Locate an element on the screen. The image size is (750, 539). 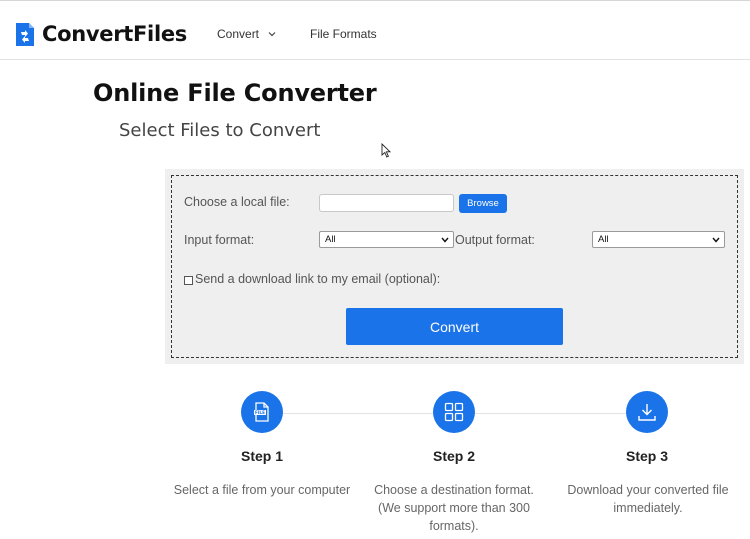
nav-file-formats-link: File Formats is located at coordinates (343, 34).